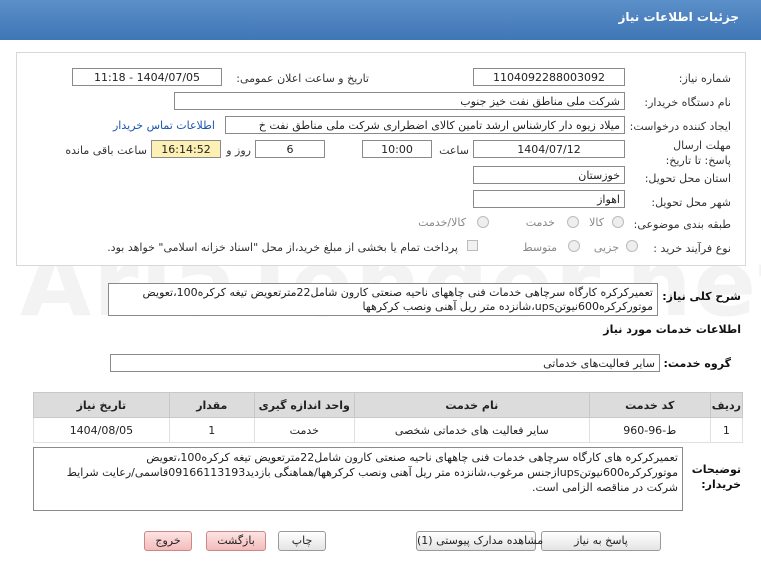  What do you see at coordinates (539, 247) in the screenshot?
I see `purchase-option-medium: متوسط` at bounding box center [539, 247].